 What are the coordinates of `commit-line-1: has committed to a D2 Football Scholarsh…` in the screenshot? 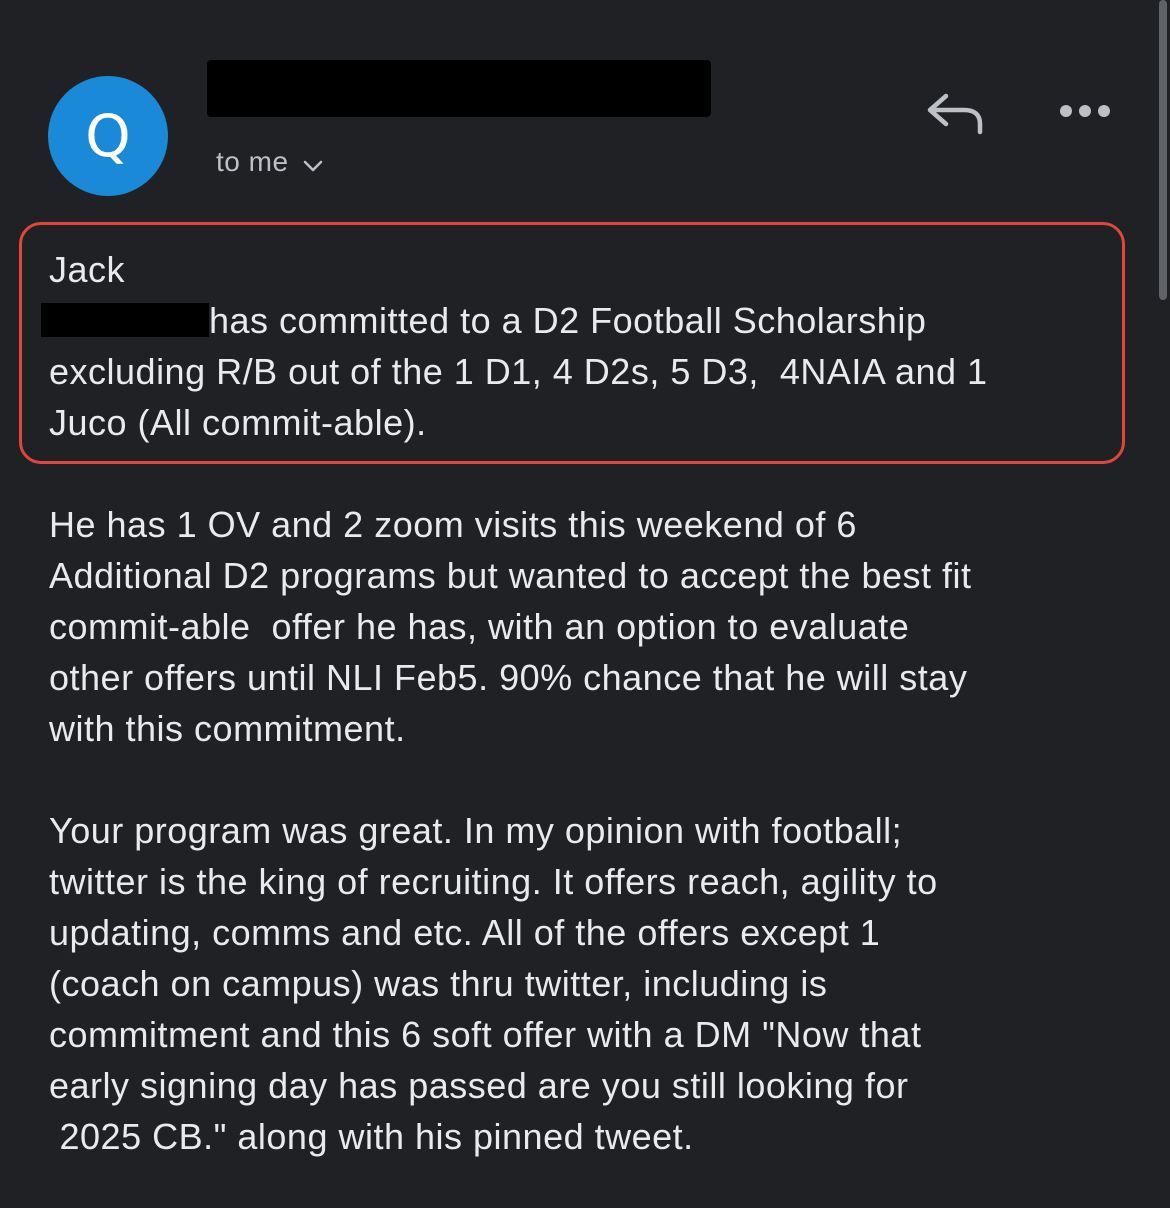 It's located at (568, 320).